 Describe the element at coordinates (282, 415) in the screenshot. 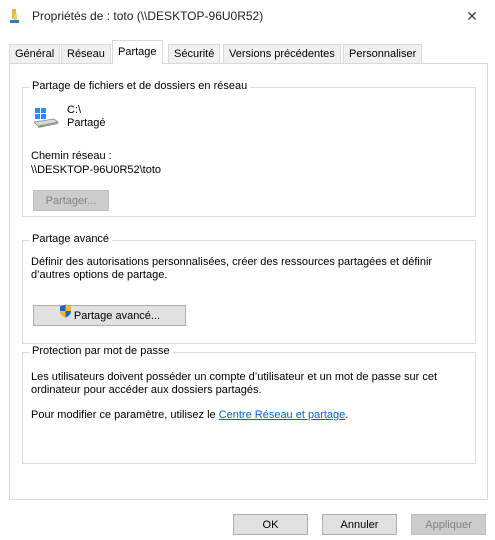

I see `network-center-link: Centre Réseau et partage` at that location.